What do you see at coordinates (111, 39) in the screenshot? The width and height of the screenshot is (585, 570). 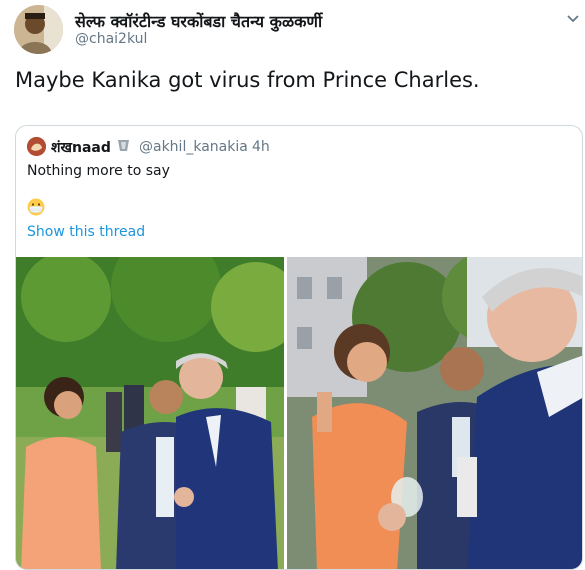 I see `author-handle: @chai2kul` at bounding box center [111, 39].